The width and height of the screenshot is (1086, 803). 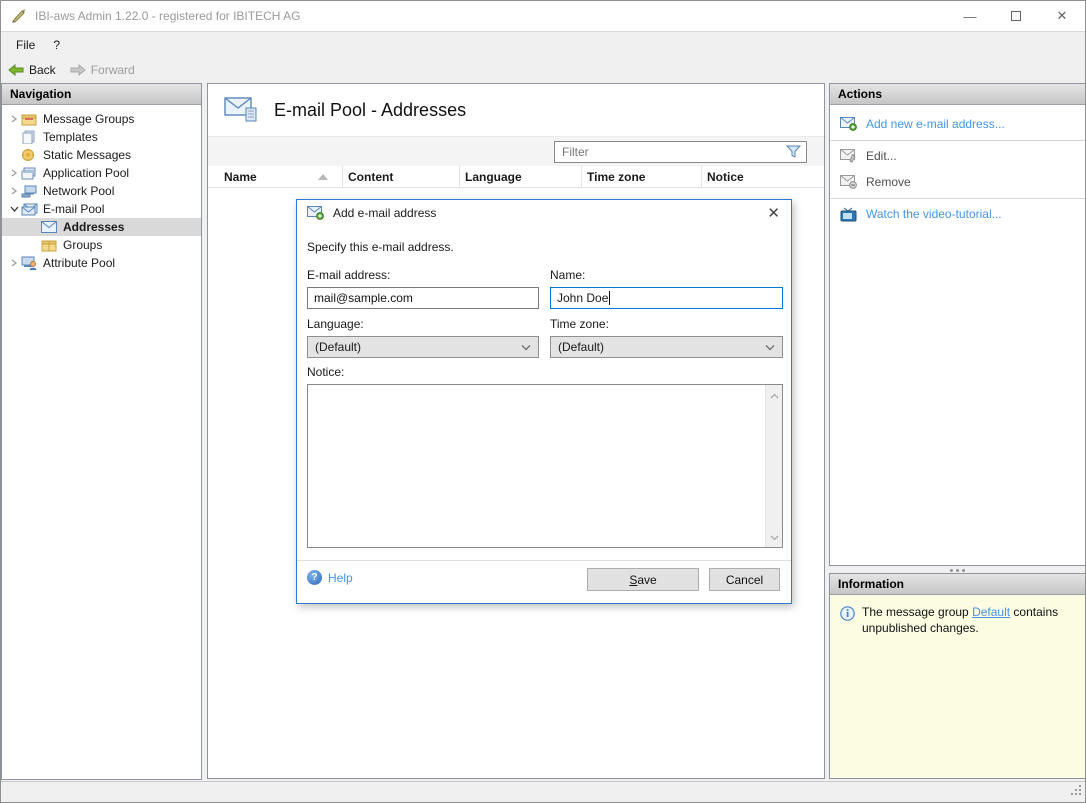 What do you see at coordinates (773, 466) in the screenshot?
I see `scrollbar` at bounding box center [773, 466].